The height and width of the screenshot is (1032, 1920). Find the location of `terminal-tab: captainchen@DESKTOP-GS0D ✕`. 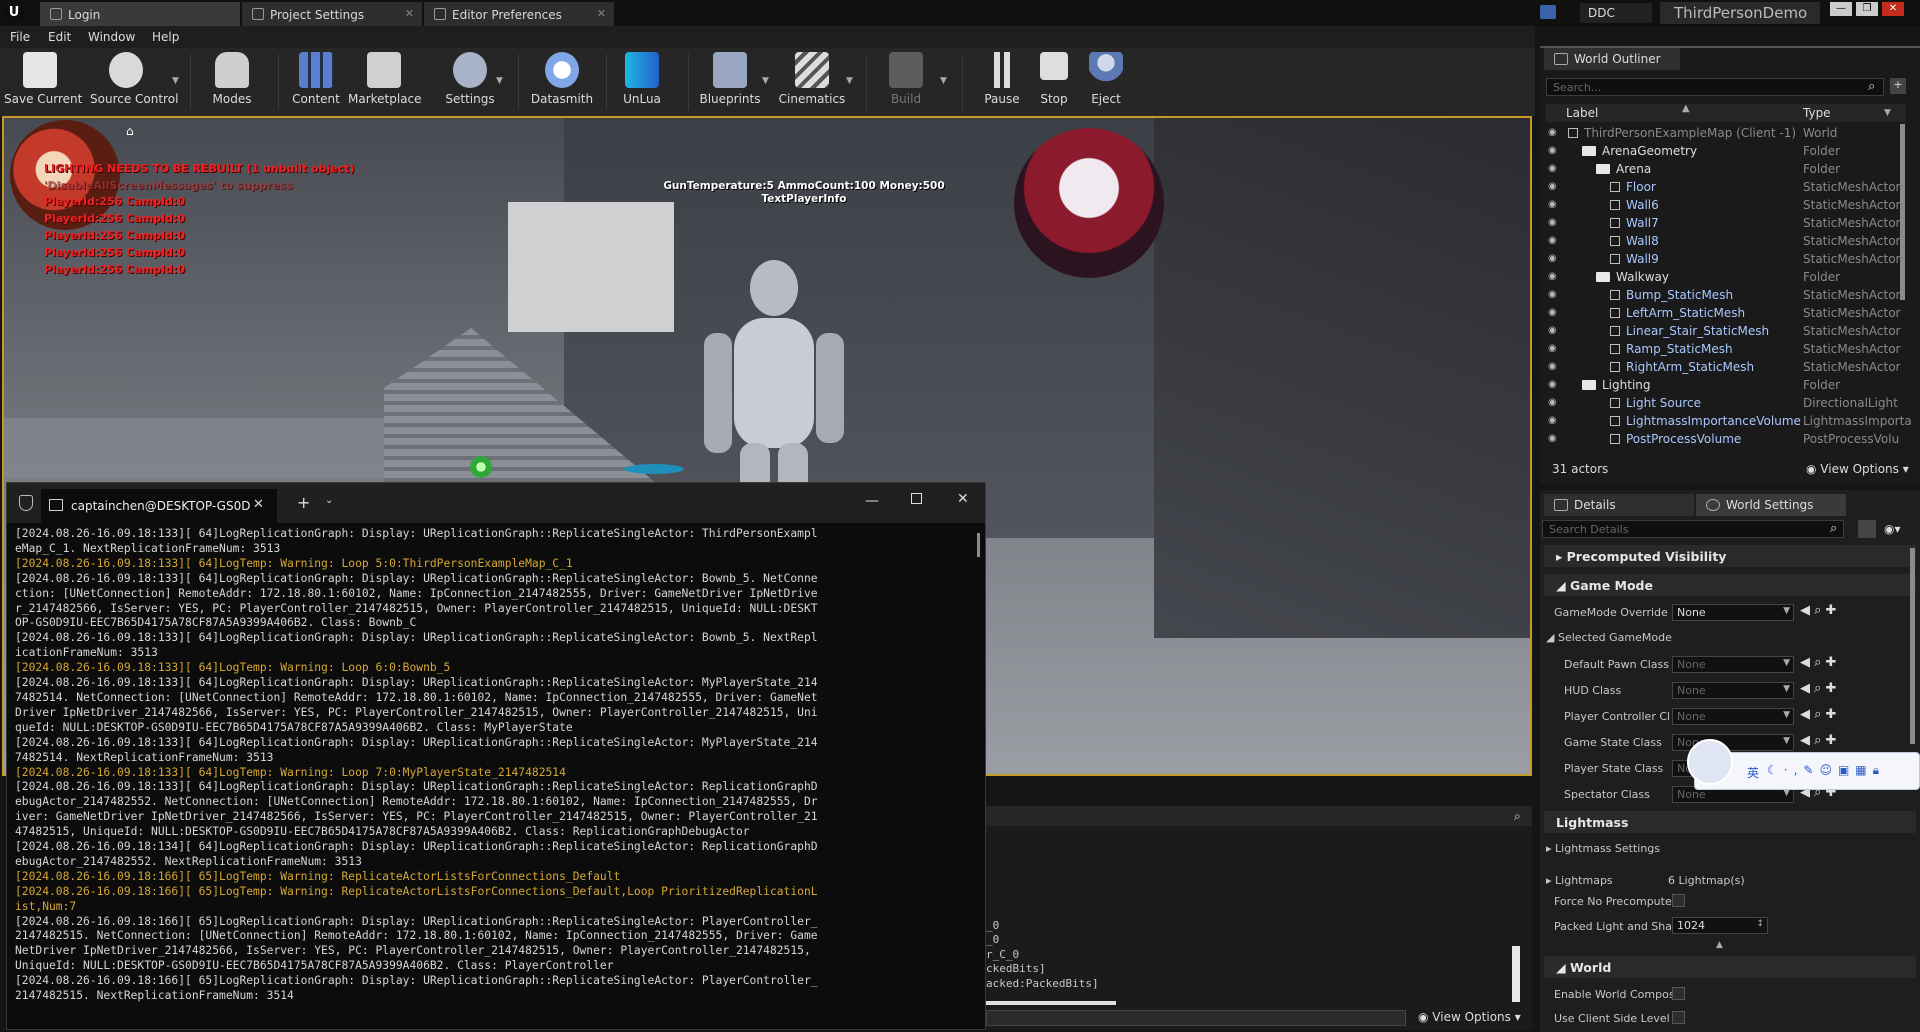

terminal-tab: captainchen@DESKTOP-GS0D ✕ is located at coordinates (159, 506).